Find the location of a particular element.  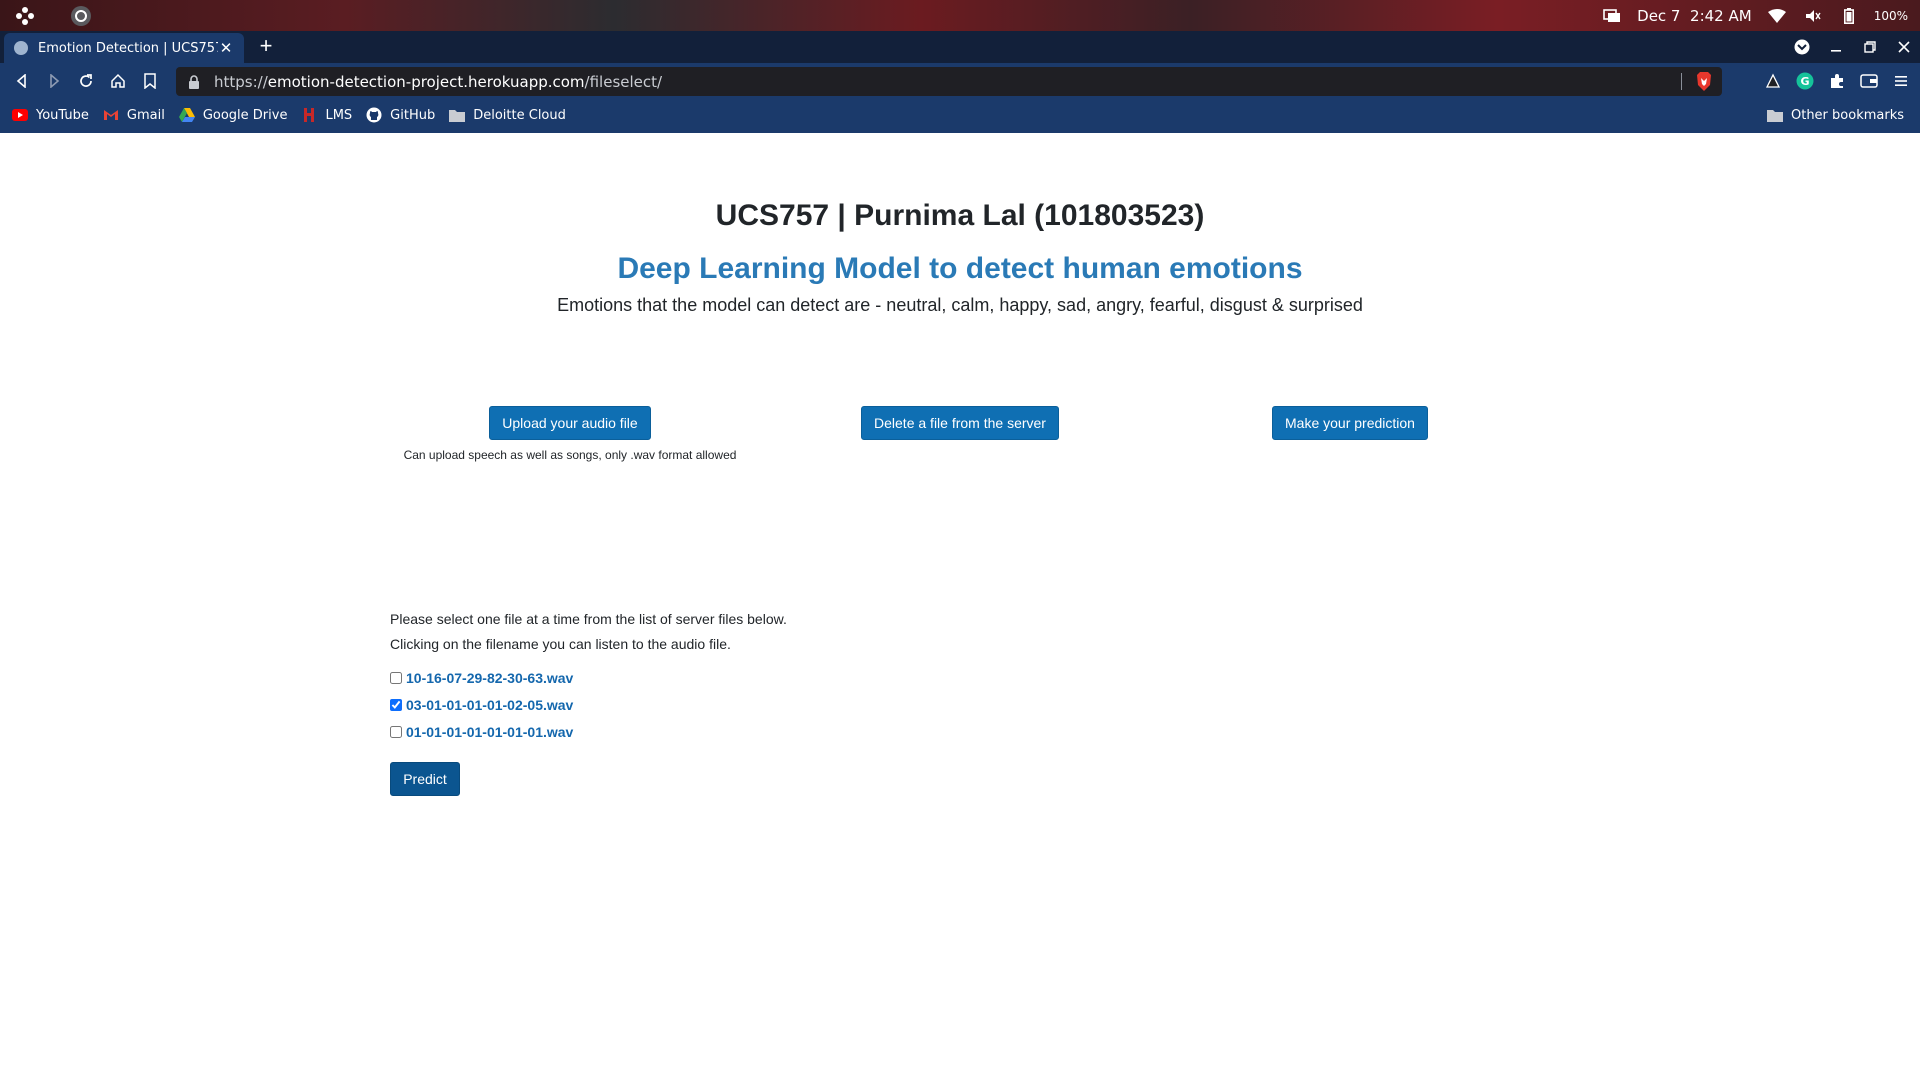

gmail-icon is located at coordinates (111, 115).